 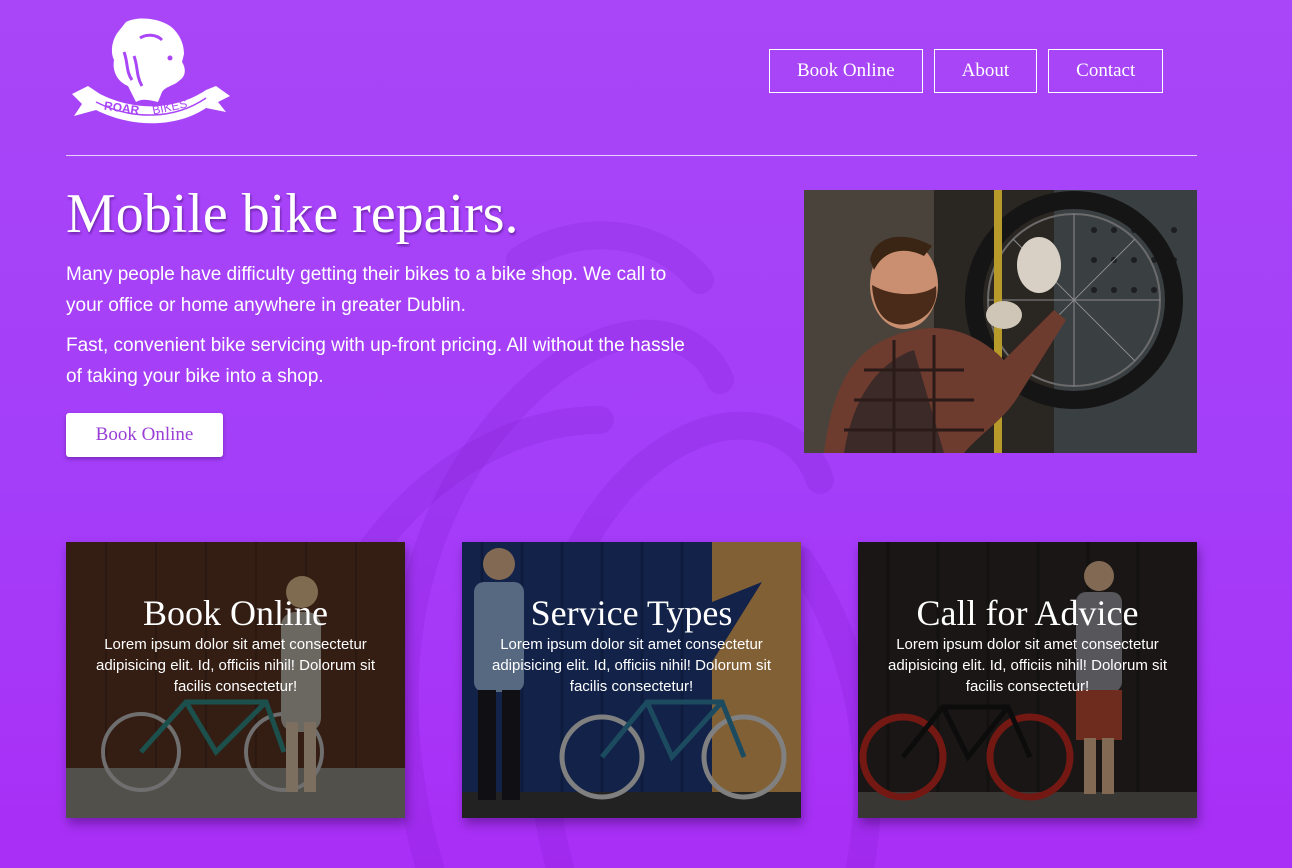 I want to click on lion-logo-icon, so click(x=151, y=71).